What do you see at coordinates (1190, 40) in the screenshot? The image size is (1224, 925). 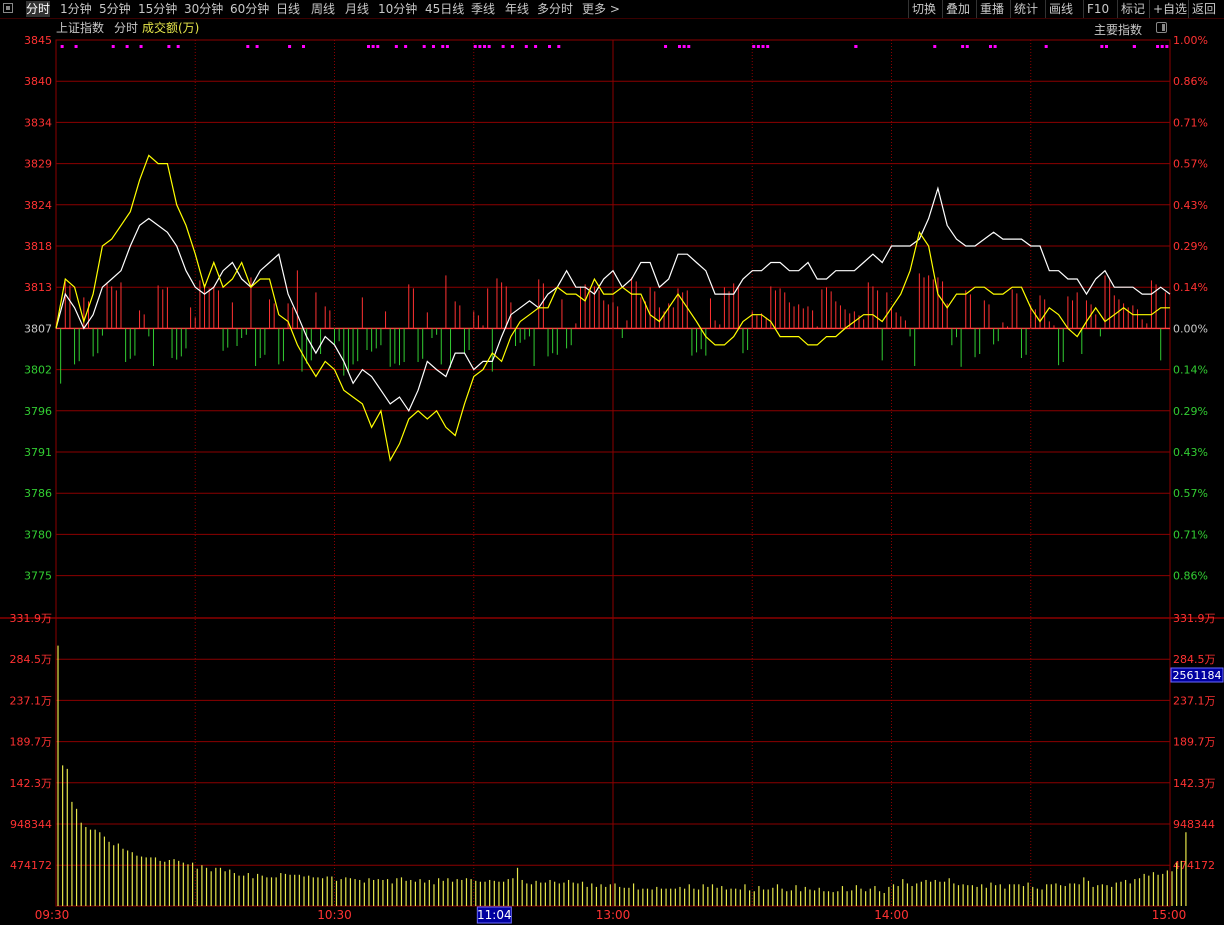 I see `percent-tick-label: 1.00%` at bounding box center [1190, 40].